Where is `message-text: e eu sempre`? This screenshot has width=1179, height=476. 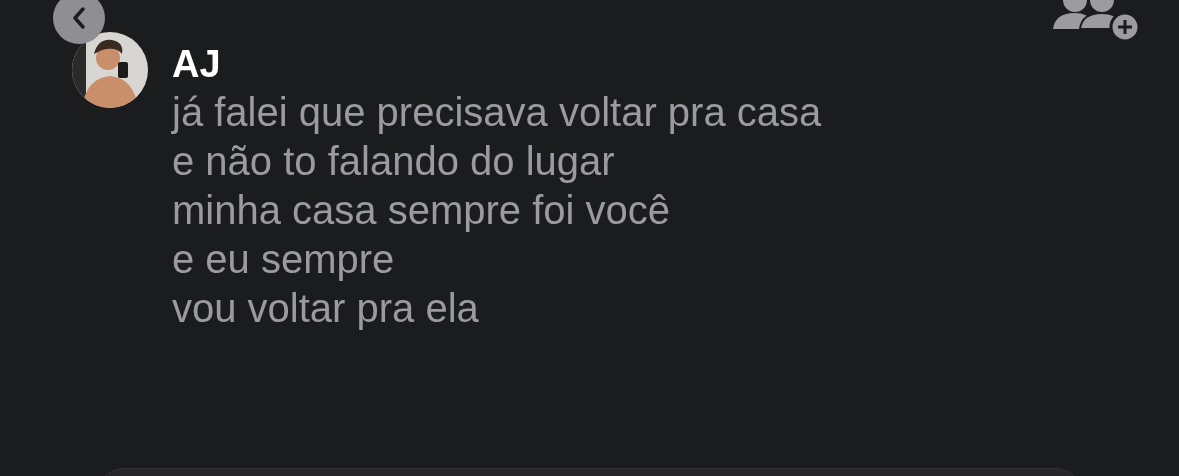 message-text: e eu sempre is located at coordinates (284, 259).